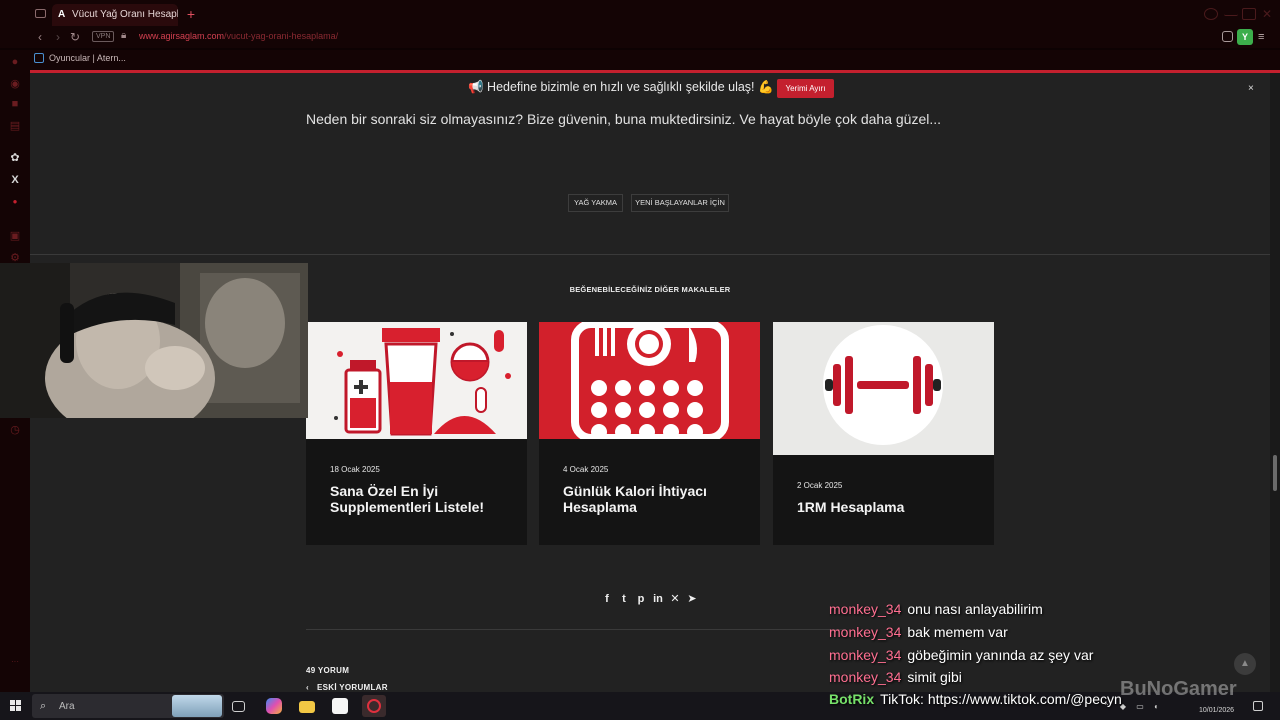 This screenshot has width=1280, height=720. What do you see at coordinates (15, 236) in the screenshot?
I see `sidebar-wallet-icon: ▣` at bounding box center [15, 236].